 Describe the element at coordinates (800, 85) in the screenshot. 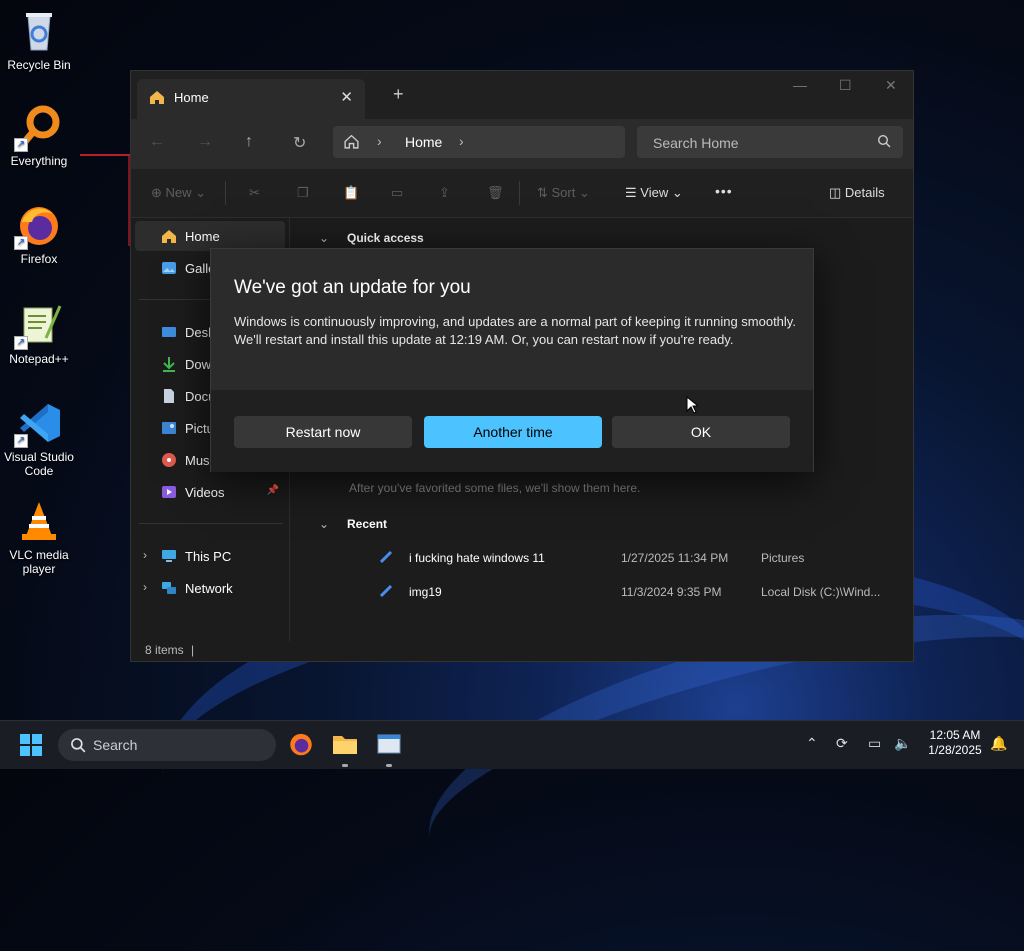

I see `minimize-icon: —` at that location.